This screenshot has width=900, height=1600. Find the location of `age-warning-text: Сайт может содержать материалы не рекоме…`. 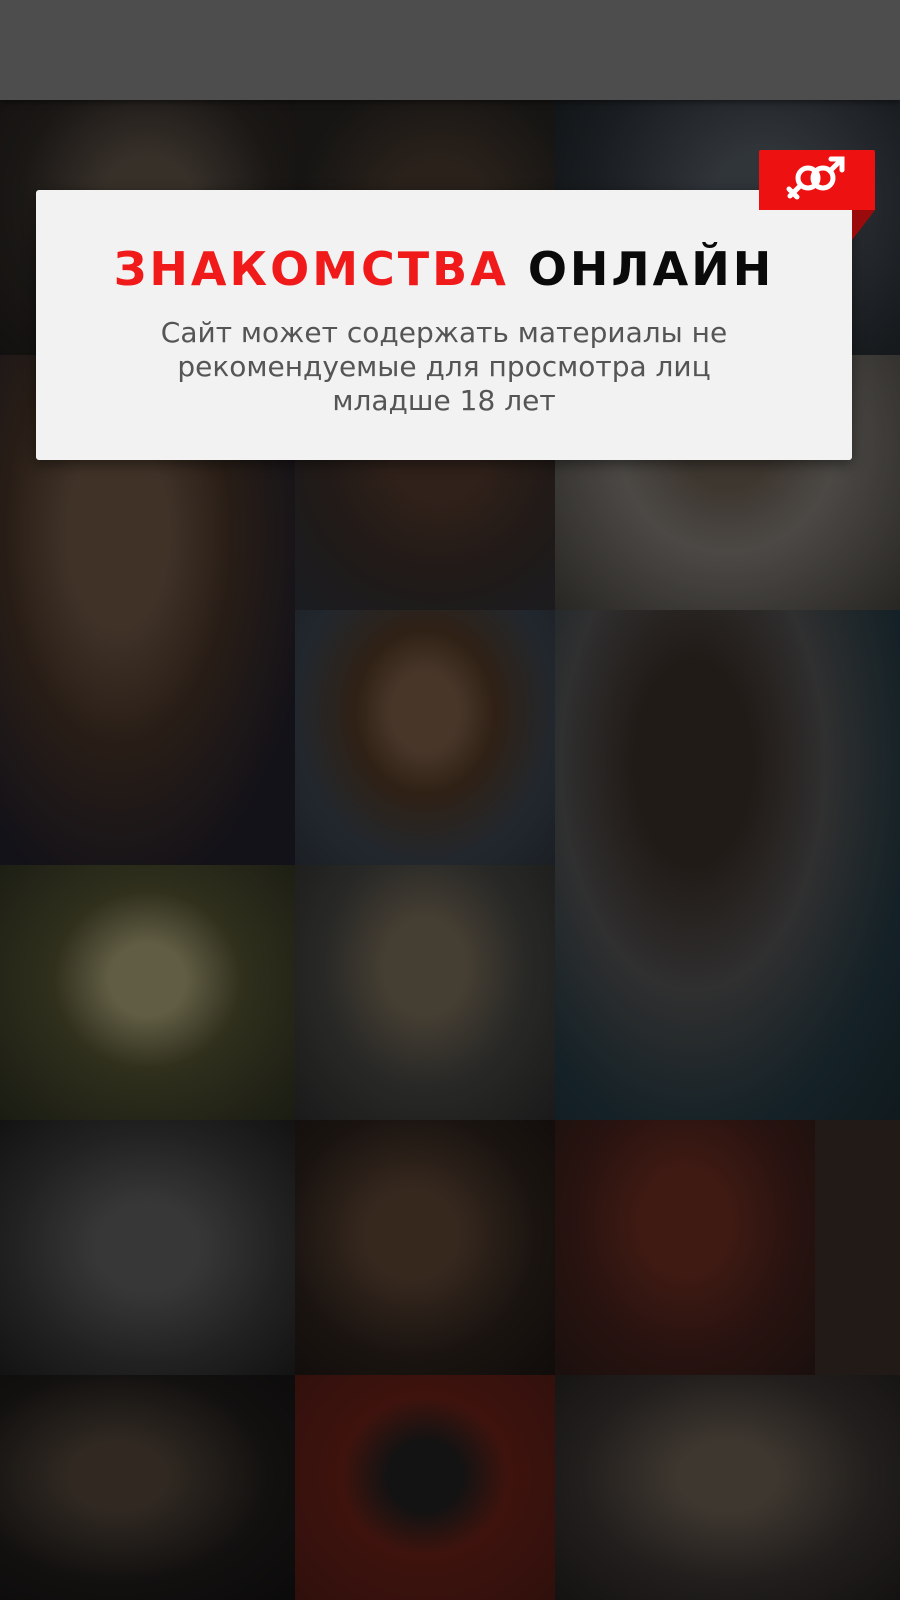

age-warning-text: Сайт может содержать материалы не рекоме… is located at coordinates (444, 366).